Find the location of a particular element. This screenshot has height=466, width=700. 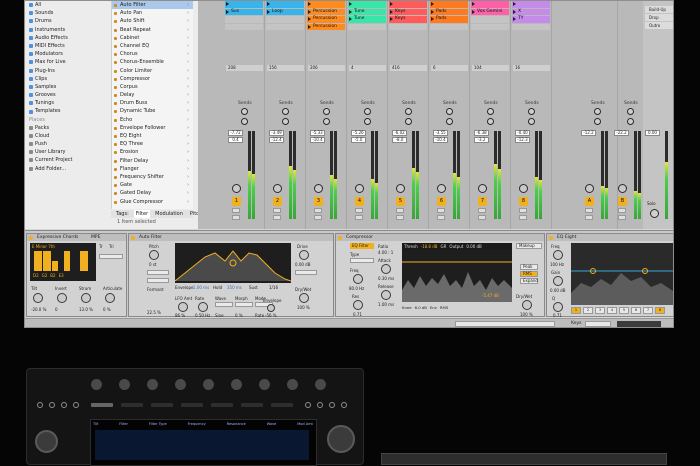

track-activator: 5 is located at coordinates (400, 201).